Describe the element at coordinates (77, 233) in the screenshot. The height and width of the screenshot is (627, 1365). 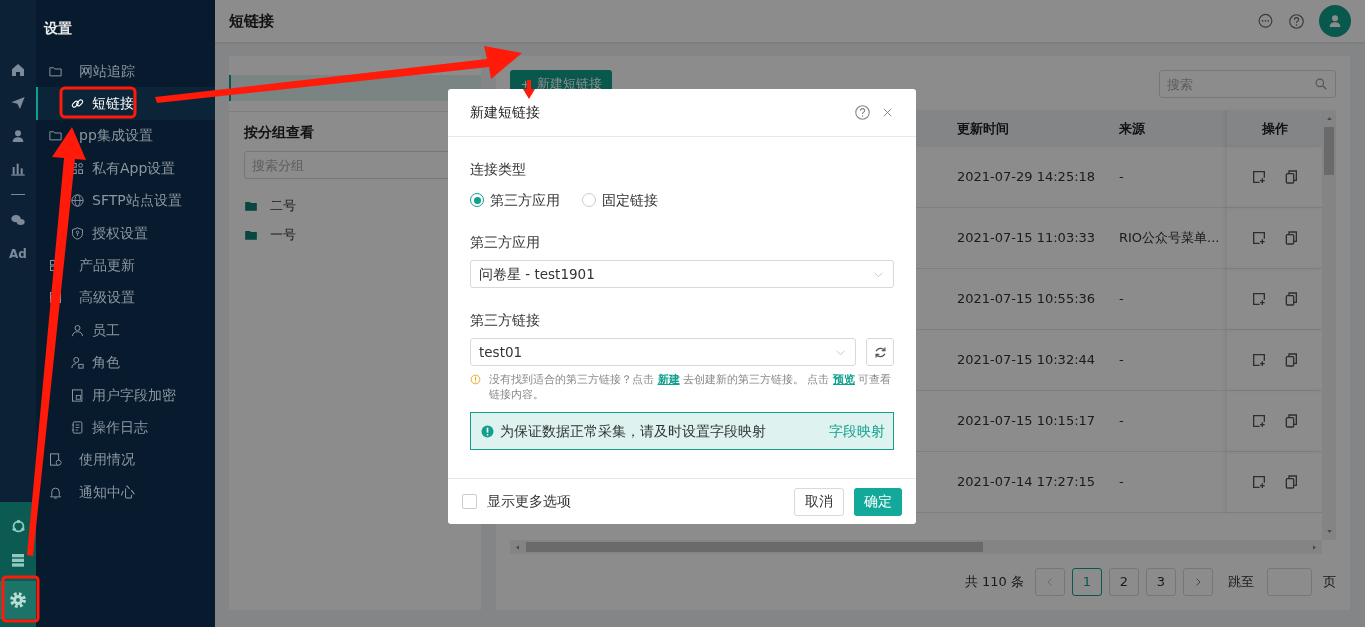
I see `shield-icon` at that location.